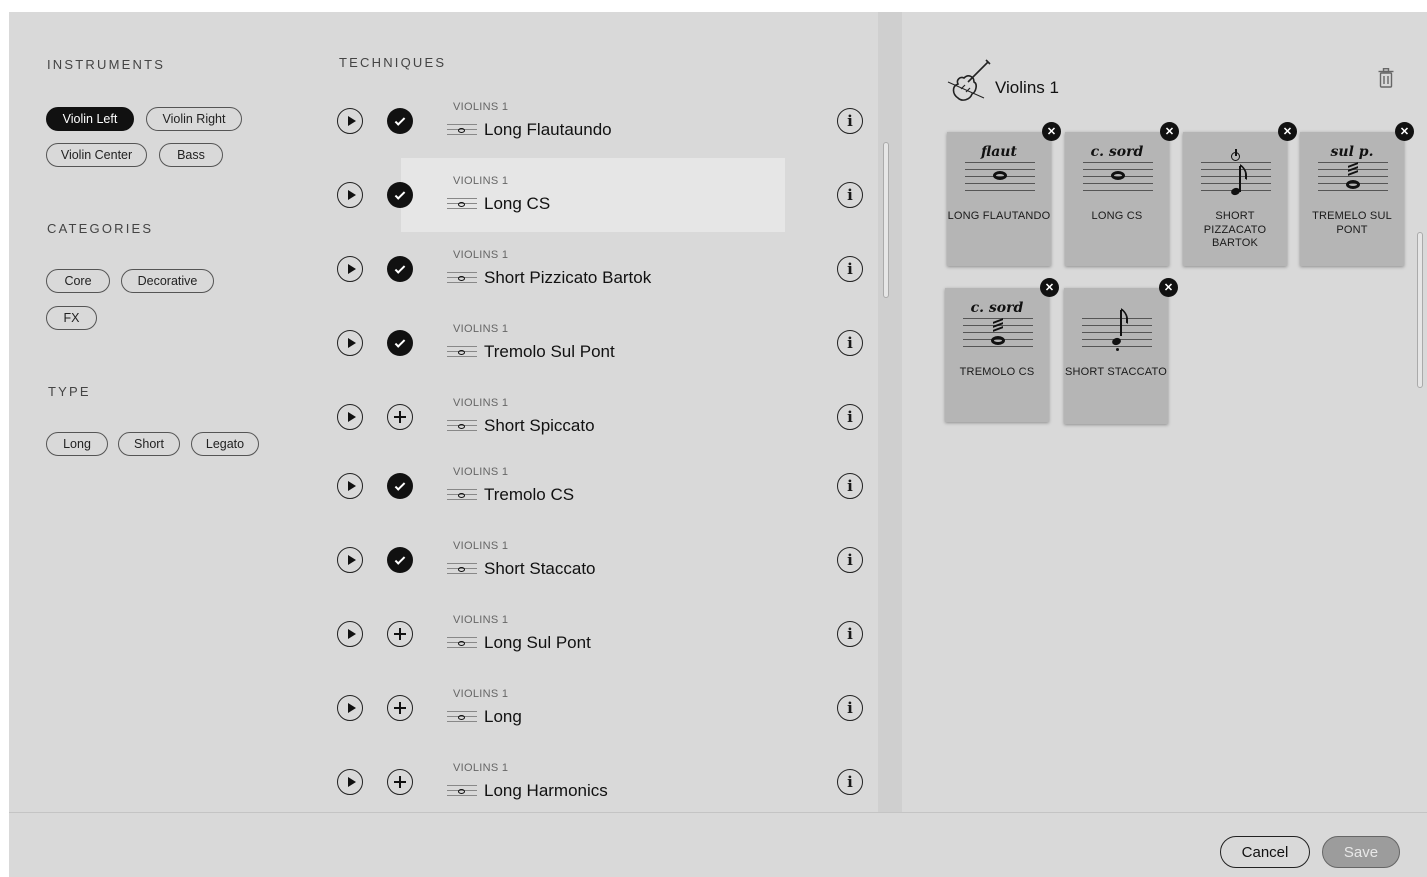 The width and height of the screenshot is (1427, 877). What do you see at coordinates (599, 416) in the screenshot?
I see `technique-row: VIOLINS 1 Short Spiccato i` at bounding box center [599, 416].